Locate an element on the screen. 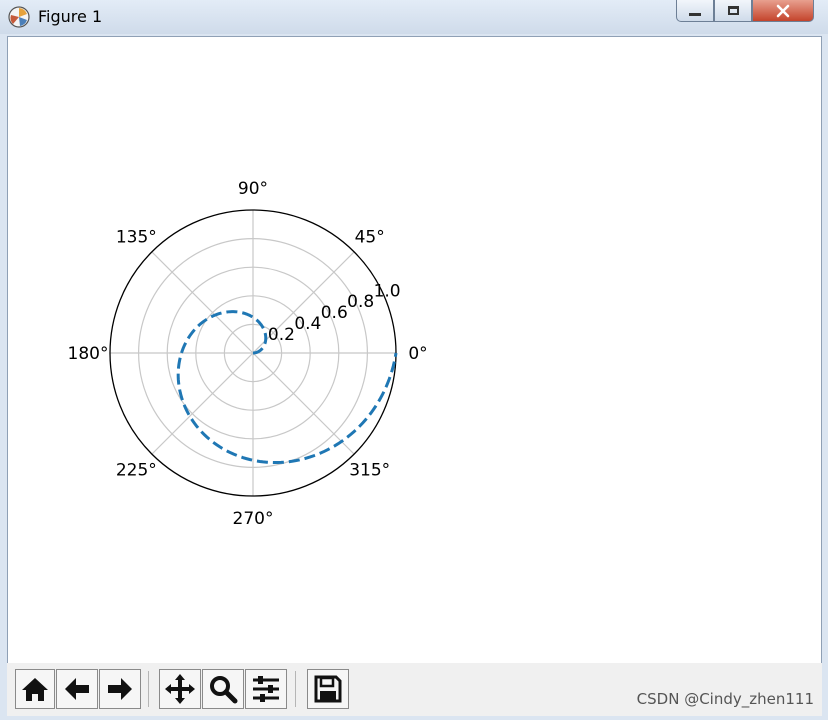 This screenshot has width=828, height=720. move-icon is located at coordinates (180, 689).